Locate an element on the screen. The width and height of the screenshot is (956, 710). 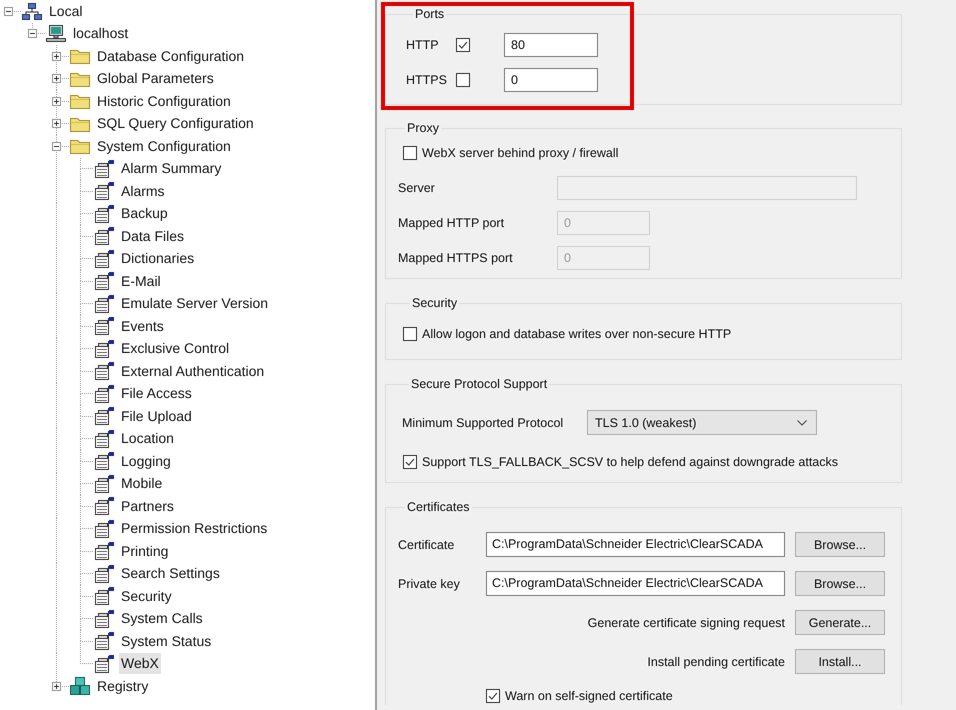
checkbox-label: Support TLS_FALLBACK_SCSV to help defend against downgrade attacks is located at coordinates (630, 462).